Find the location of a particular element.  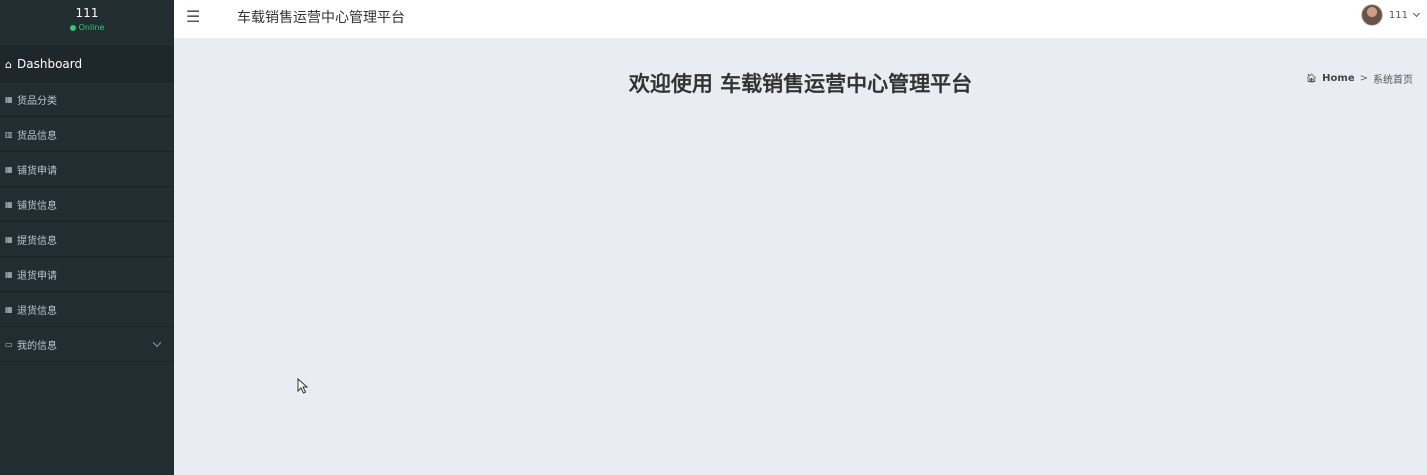

sidebar-item-goods-info: ▥ 货品信息 is located at coordinates (87, 134).